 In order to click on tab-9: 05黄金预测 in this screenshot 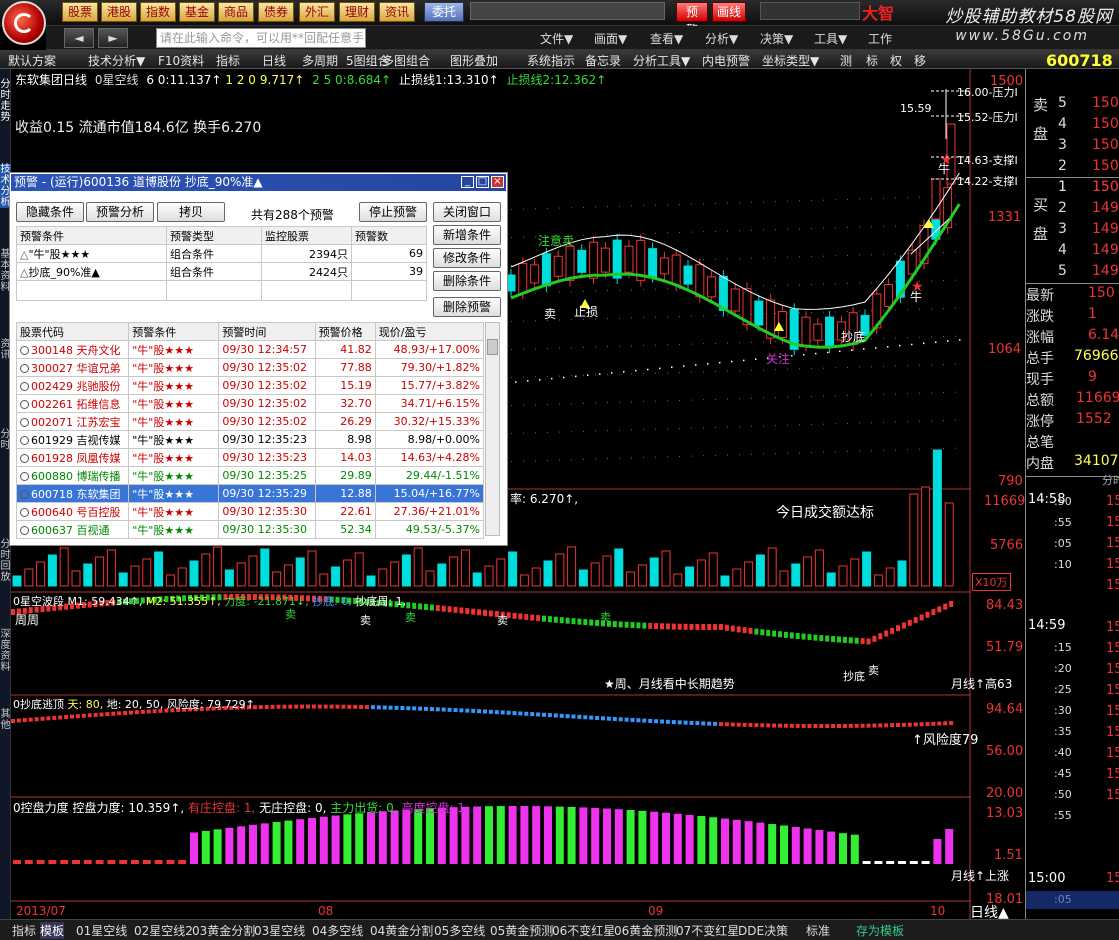, I will do `click(521, 930)`.